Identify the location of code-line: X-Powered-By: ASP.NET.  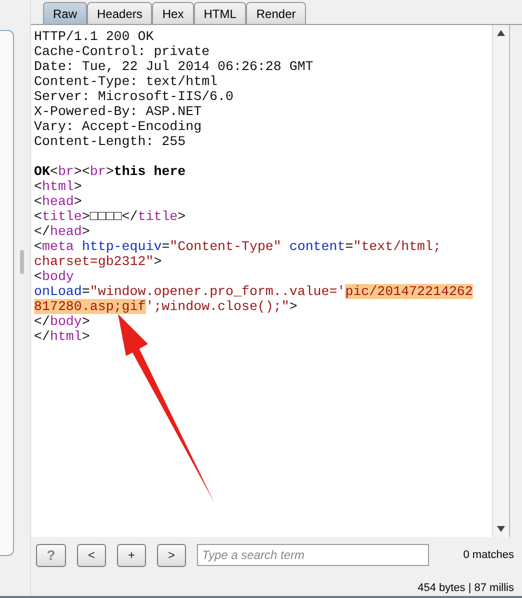
(118, 111).